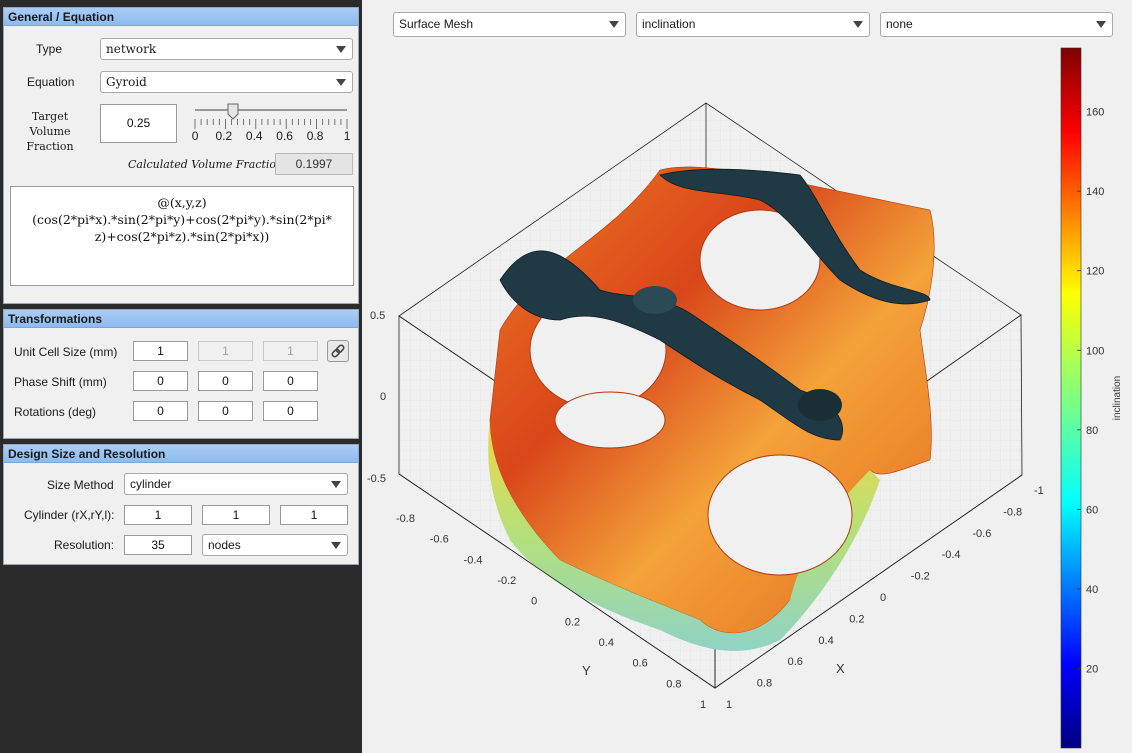  Describe the element at coordinates (236, 515) in the screenshot. I see `cylinder-ry-input: 1` at that location.